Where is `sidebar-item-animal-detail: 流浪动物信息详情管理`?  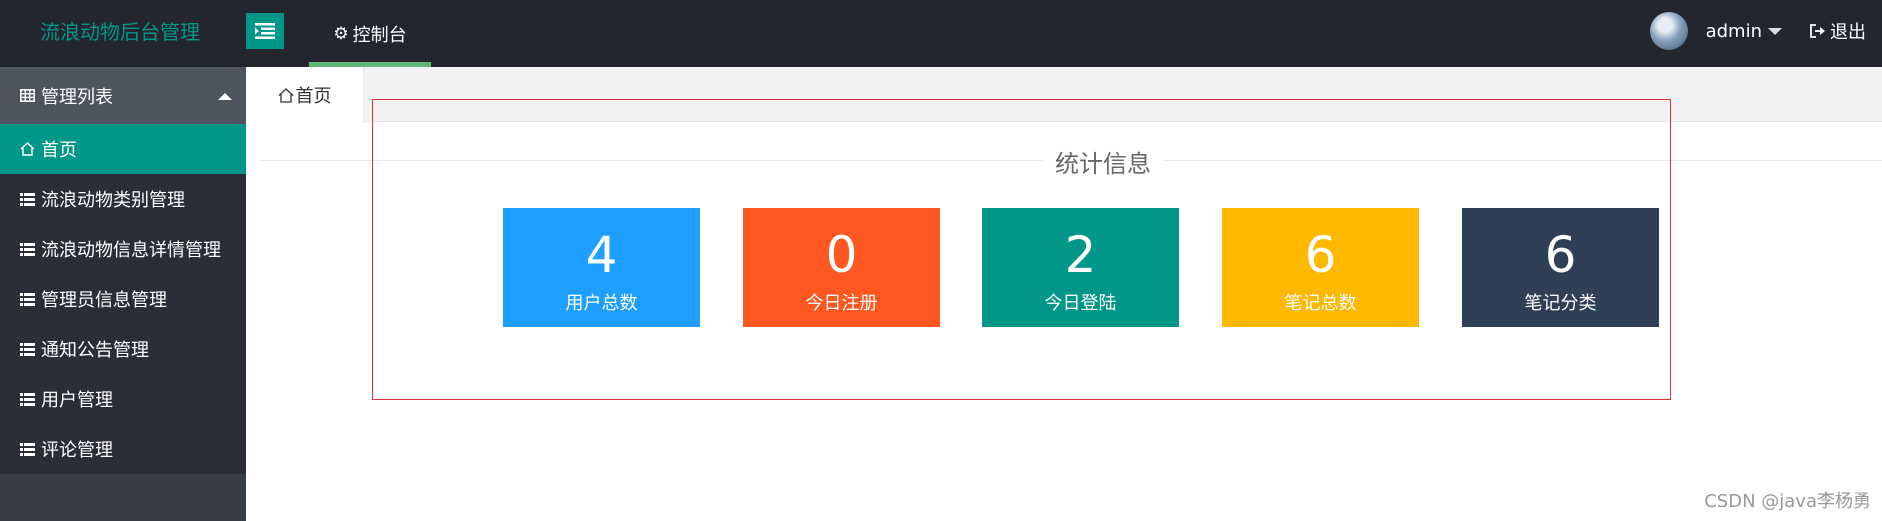
sidebar-item-animal-detail: 流浪动物信息详情管理 is located at coordinates (123, 249).